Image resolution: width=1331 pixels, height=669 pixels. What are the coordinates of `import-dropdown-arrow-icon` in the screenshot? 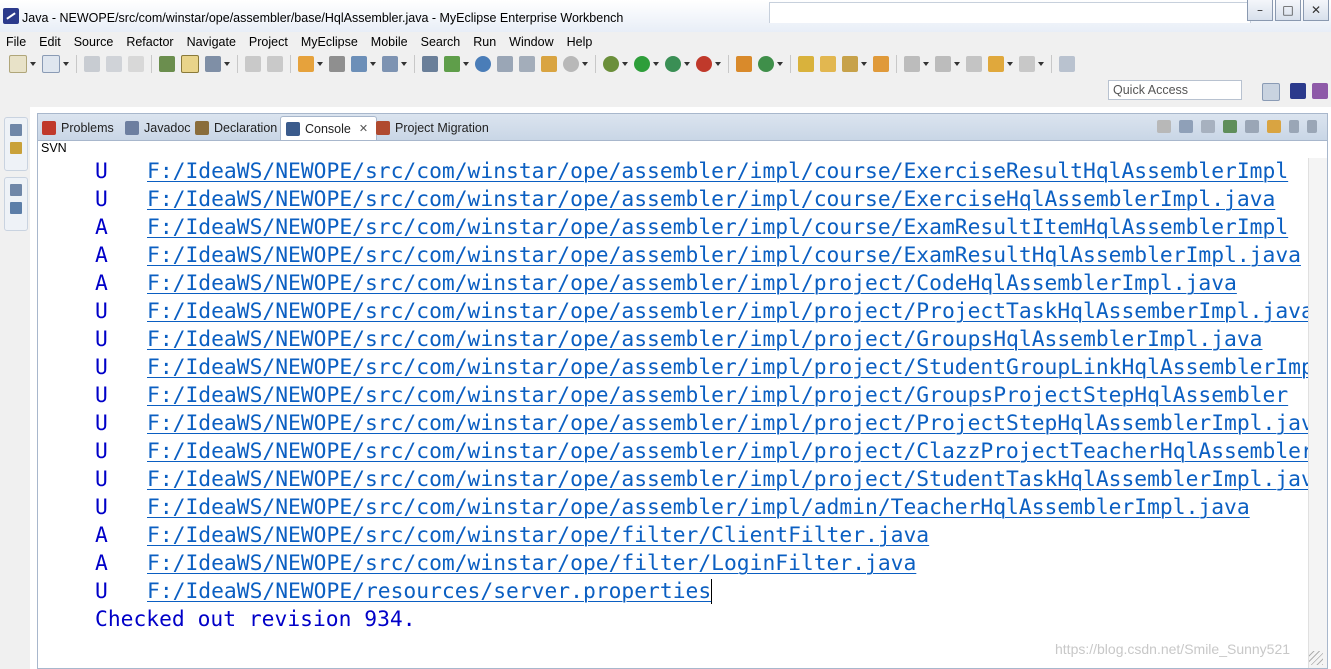 It's located at (466, 64).